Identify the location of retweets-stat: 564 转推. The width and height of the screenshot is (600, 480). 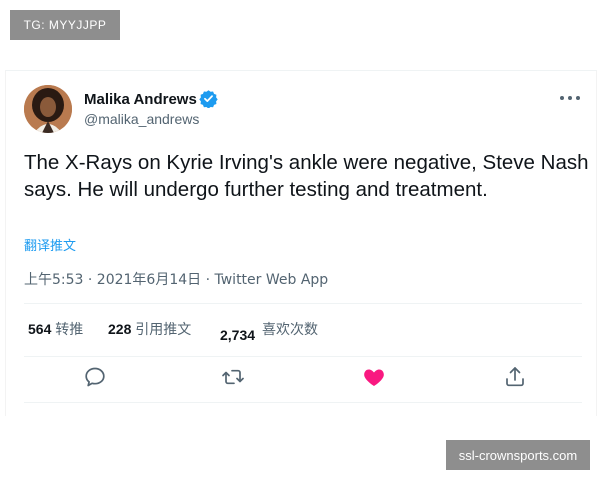
(55, 329).